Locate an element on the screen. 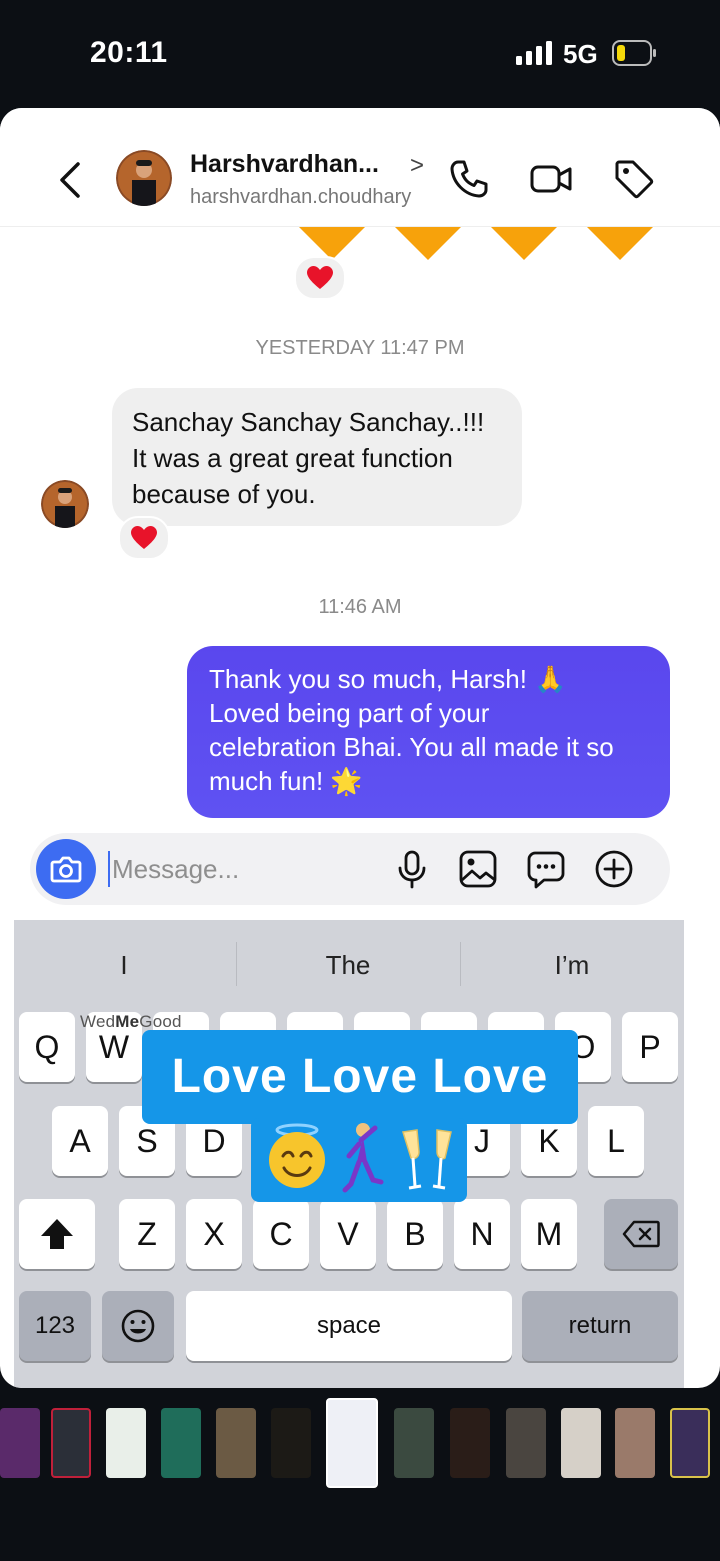  dancer-icon is located at coordinates (363, 1158).